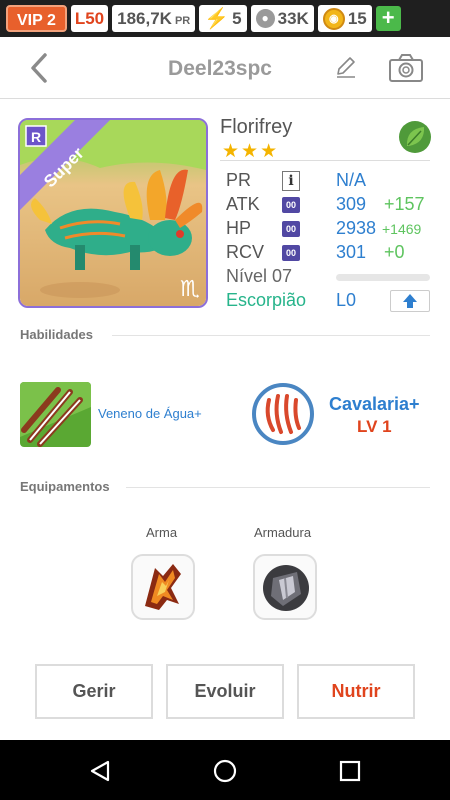 This screenshot has width=450, height=800. I want to click on power-indicator: 186,7K PR, so click(154, 18).